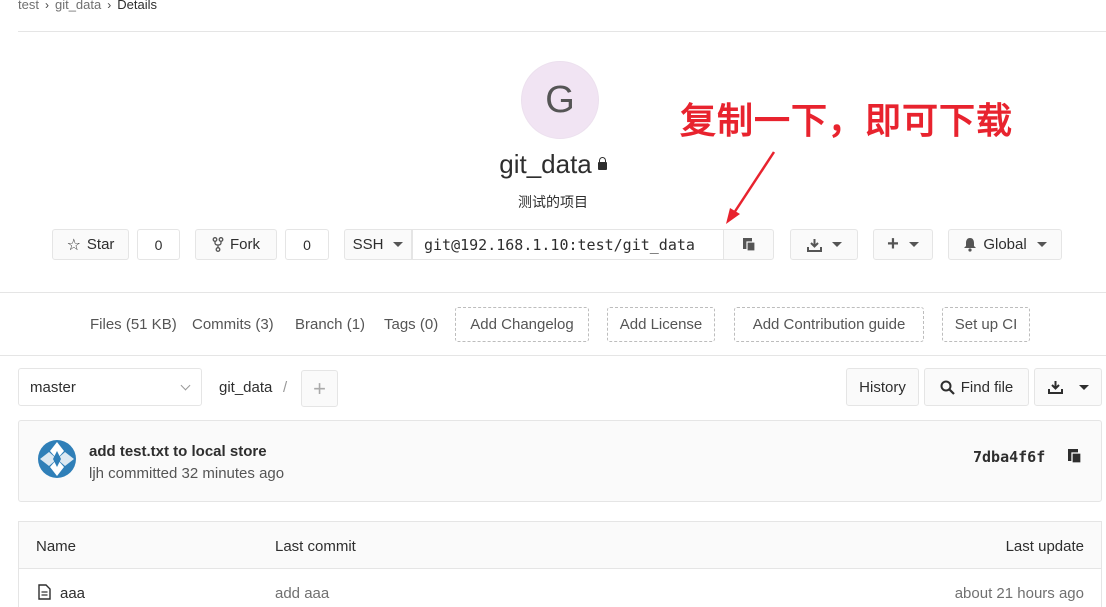  I want to click on file-name-link: aaa, so click(72, 593).